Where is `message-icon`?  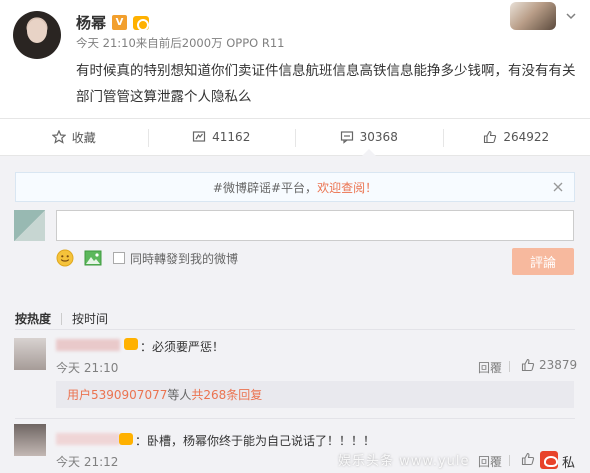 message-icon is located at coordinates (549, 460).